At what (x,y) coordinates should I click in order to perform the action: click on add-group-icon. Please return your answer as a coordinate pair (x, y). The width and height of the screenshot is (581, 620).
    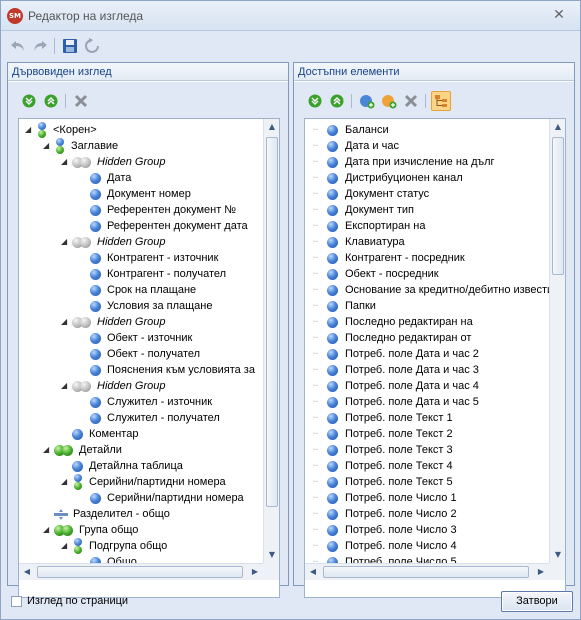
    Looking at the image, I should click on (389, 101).